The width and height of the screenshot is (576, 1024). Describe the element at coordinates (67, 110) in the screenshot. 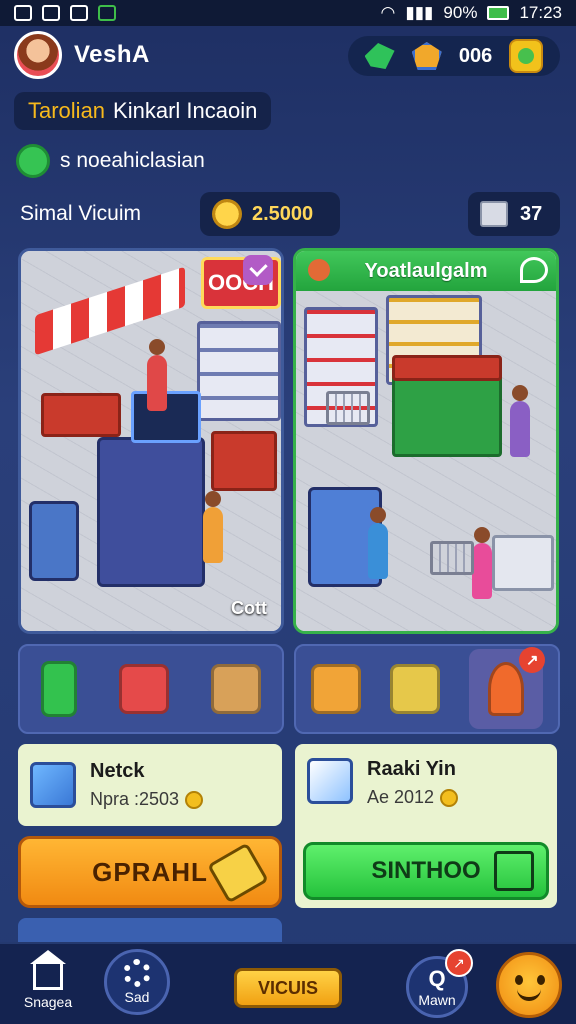

I see `title-highlight: Tarolian` at that location.